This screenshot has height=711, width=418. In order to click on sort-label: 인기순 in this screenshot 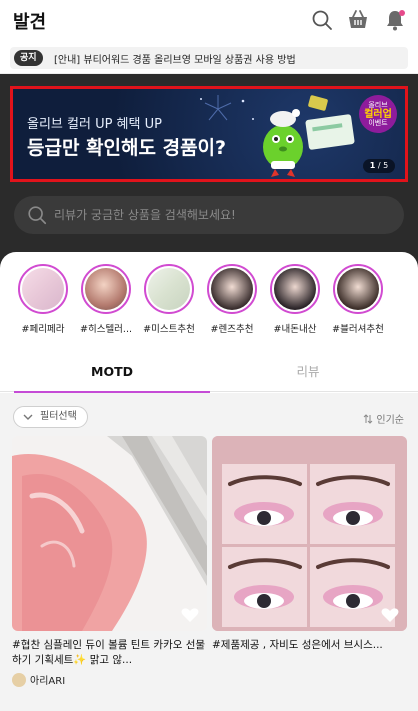, I will do `click(390, 420)`.